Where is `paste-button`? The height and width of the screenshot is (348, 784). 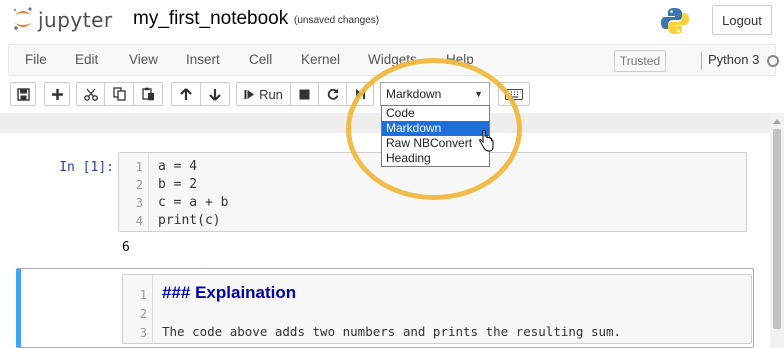 paste-button is located at coordinates (148, 94).